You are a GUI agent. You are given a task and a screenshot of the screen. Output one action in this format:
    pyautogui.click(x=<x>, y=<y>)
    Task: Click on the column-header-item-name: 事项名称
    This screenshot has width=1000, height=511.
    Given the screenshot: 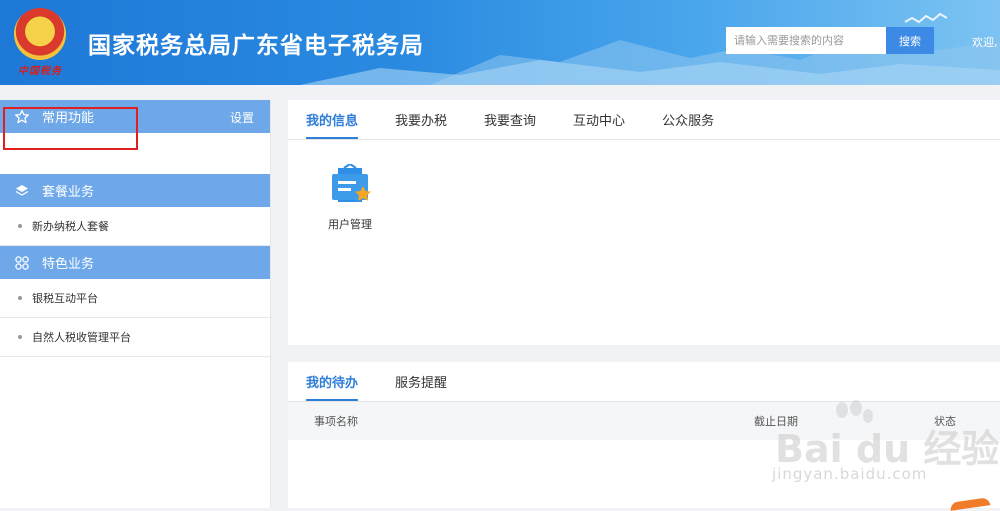 What is the action you would take?
    pyautogui.click(x=336, y=421)
    